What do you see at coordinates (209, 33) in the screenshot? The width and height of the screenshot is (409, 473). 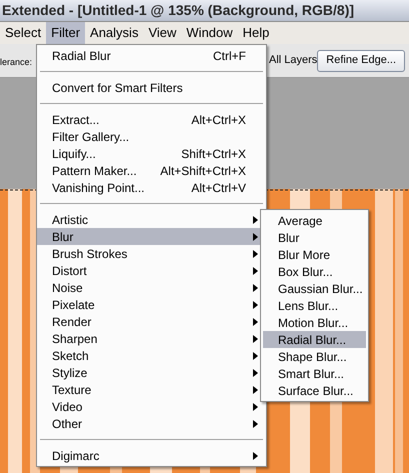 I see `menu-item: Window` at bounding box center [209, 33].